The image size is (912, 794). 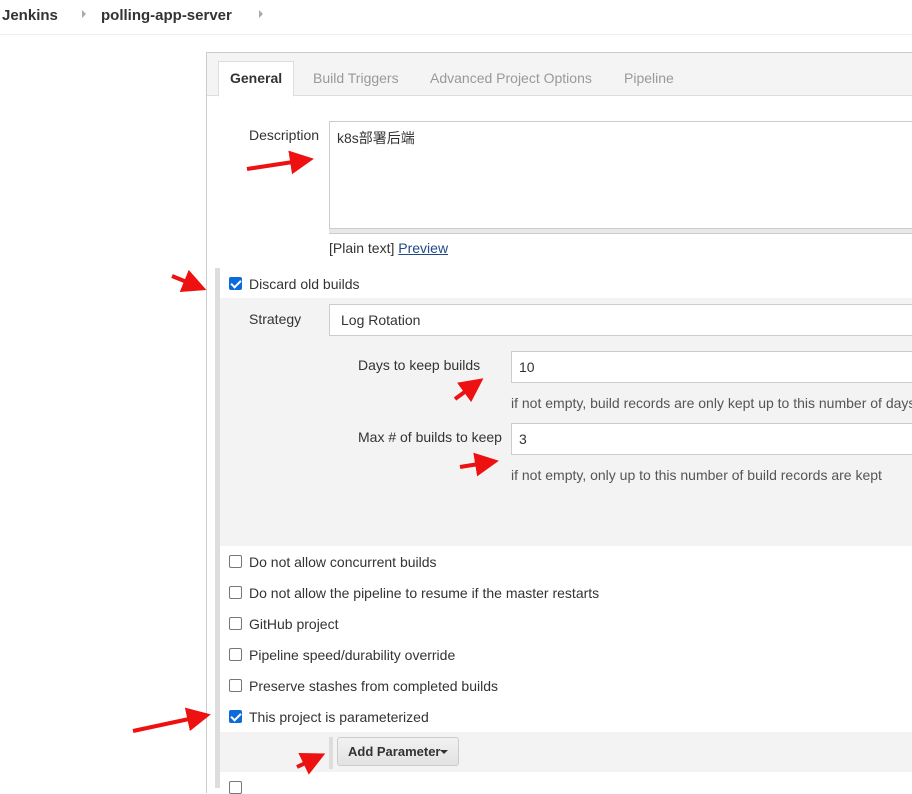 I want to click on strategy-label: Strategy, so click(x=275, y=319).